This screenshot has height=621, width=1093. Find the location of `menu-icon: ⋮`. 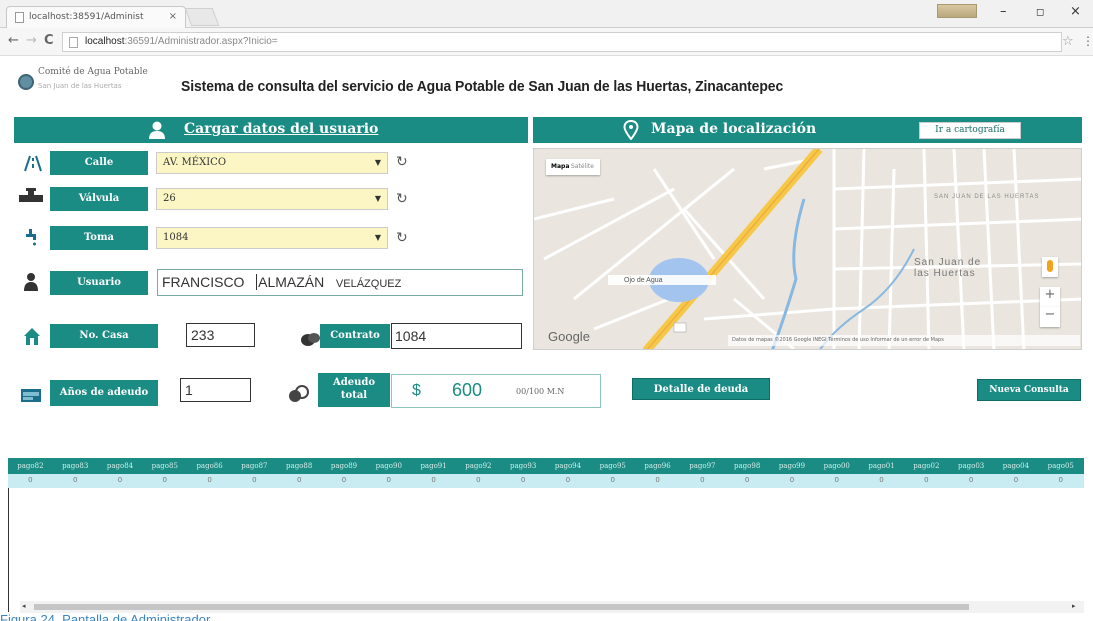

menu-icon: ⋮ is located at coordinates (1087, 41).